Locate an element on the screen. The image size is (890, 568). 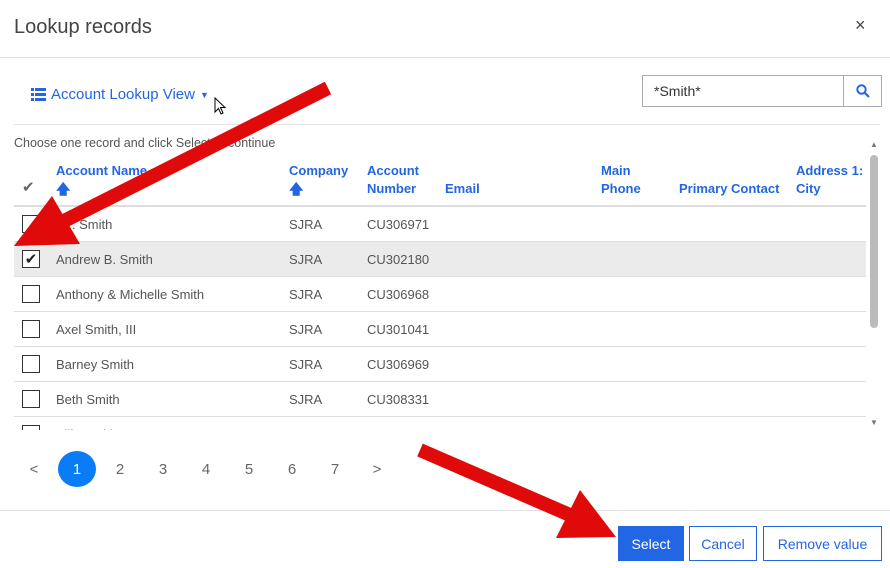
view-selector: Account Lookup View ▼ is located at coordinates (120, 94).